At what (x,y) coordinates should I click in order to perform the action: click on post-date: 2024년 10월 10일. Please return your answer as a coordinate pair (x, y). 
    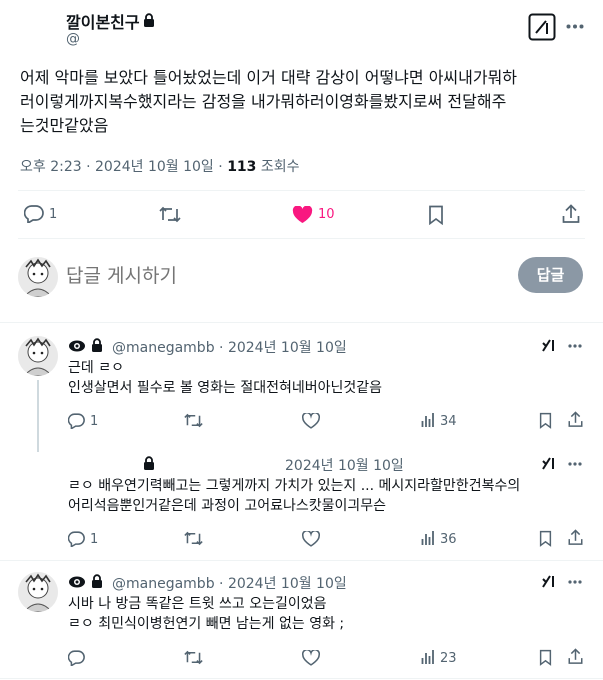
    Looking at the image, I should click on (154, 167).